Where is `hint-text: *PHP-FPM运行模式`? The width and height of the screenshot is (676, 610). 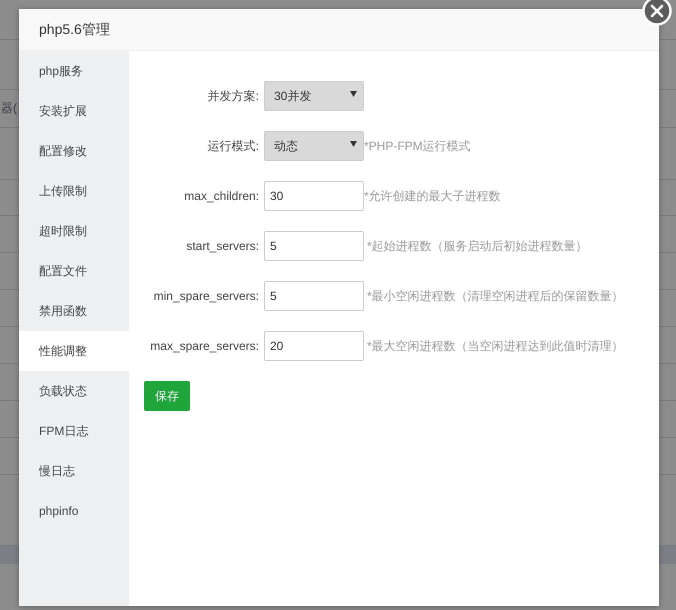
hint-text: *PHP-FPM运行模式 is located at coordinates (417, 146).